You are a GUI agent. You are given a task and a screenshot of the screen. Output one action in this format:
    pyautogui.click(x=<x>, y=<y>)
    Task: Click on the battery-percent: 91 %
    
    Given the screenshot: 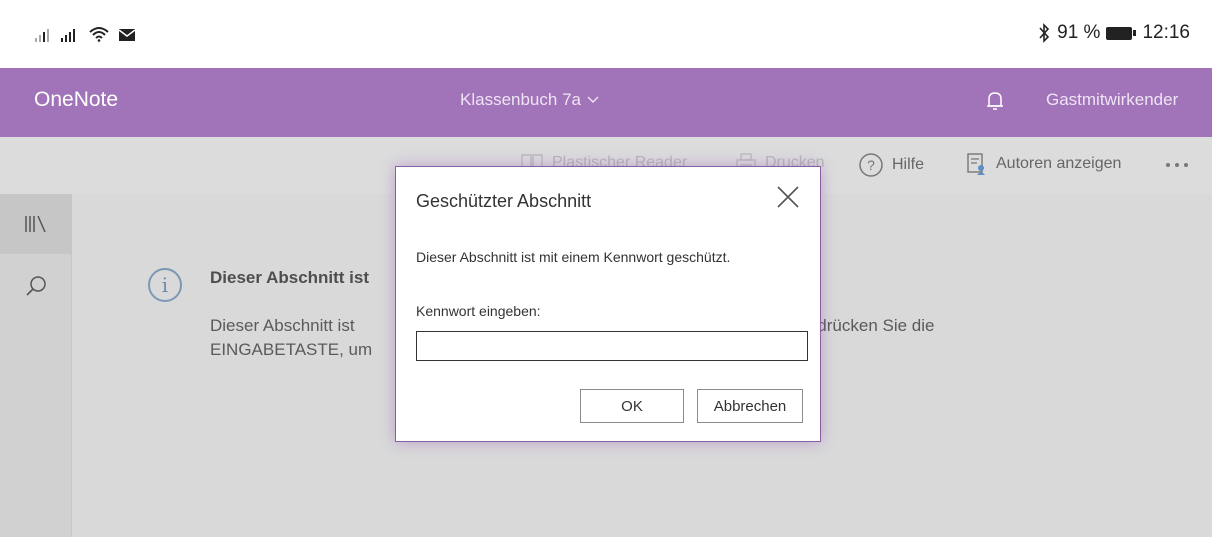 What is the action you would take?
    pyautogui.click(x=1079, y=32)
    